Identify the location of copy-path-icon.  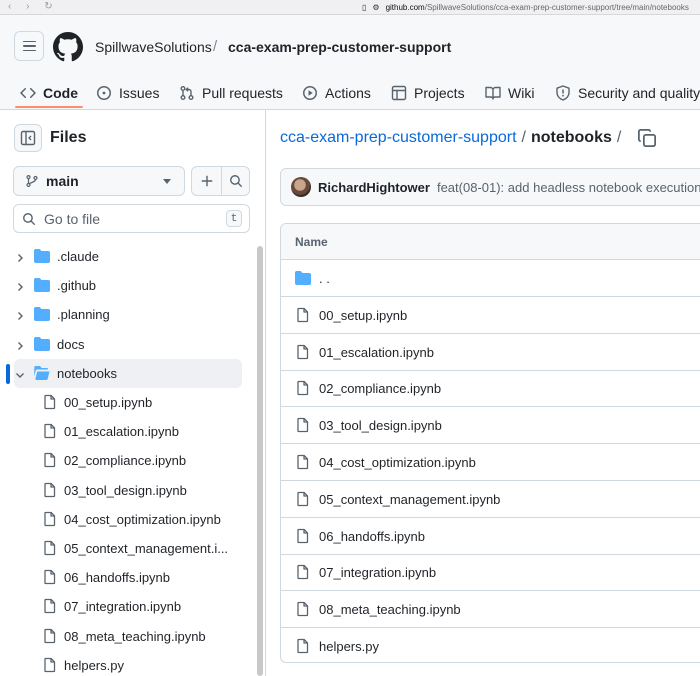
(647, 138).